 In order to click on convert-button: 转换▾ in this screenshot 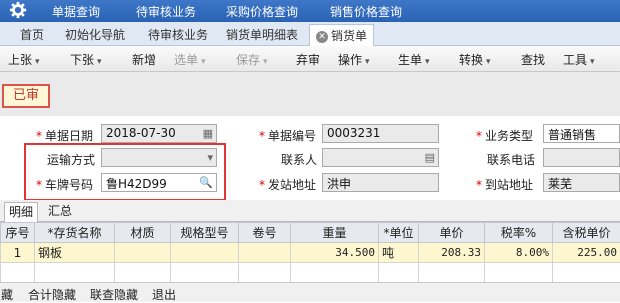, I will do `click(475, 59)`.